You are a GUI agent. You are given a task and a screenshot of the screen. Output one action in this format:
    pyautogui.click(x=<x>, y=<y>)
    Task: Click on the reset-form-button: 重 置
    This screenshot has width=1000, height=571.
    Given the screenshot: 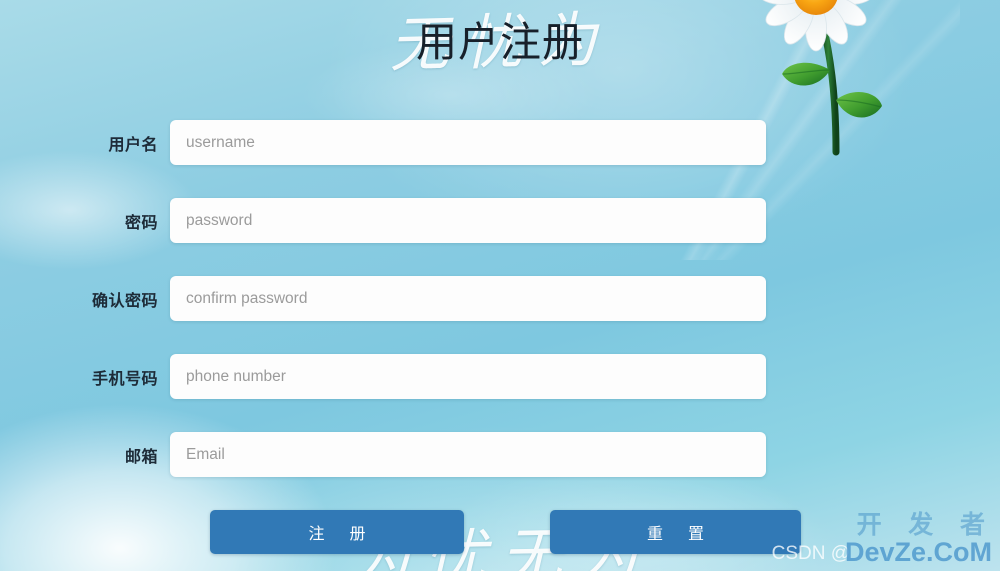 What is the action you would take?
    pyautogui.click(x=675, y=532)
    